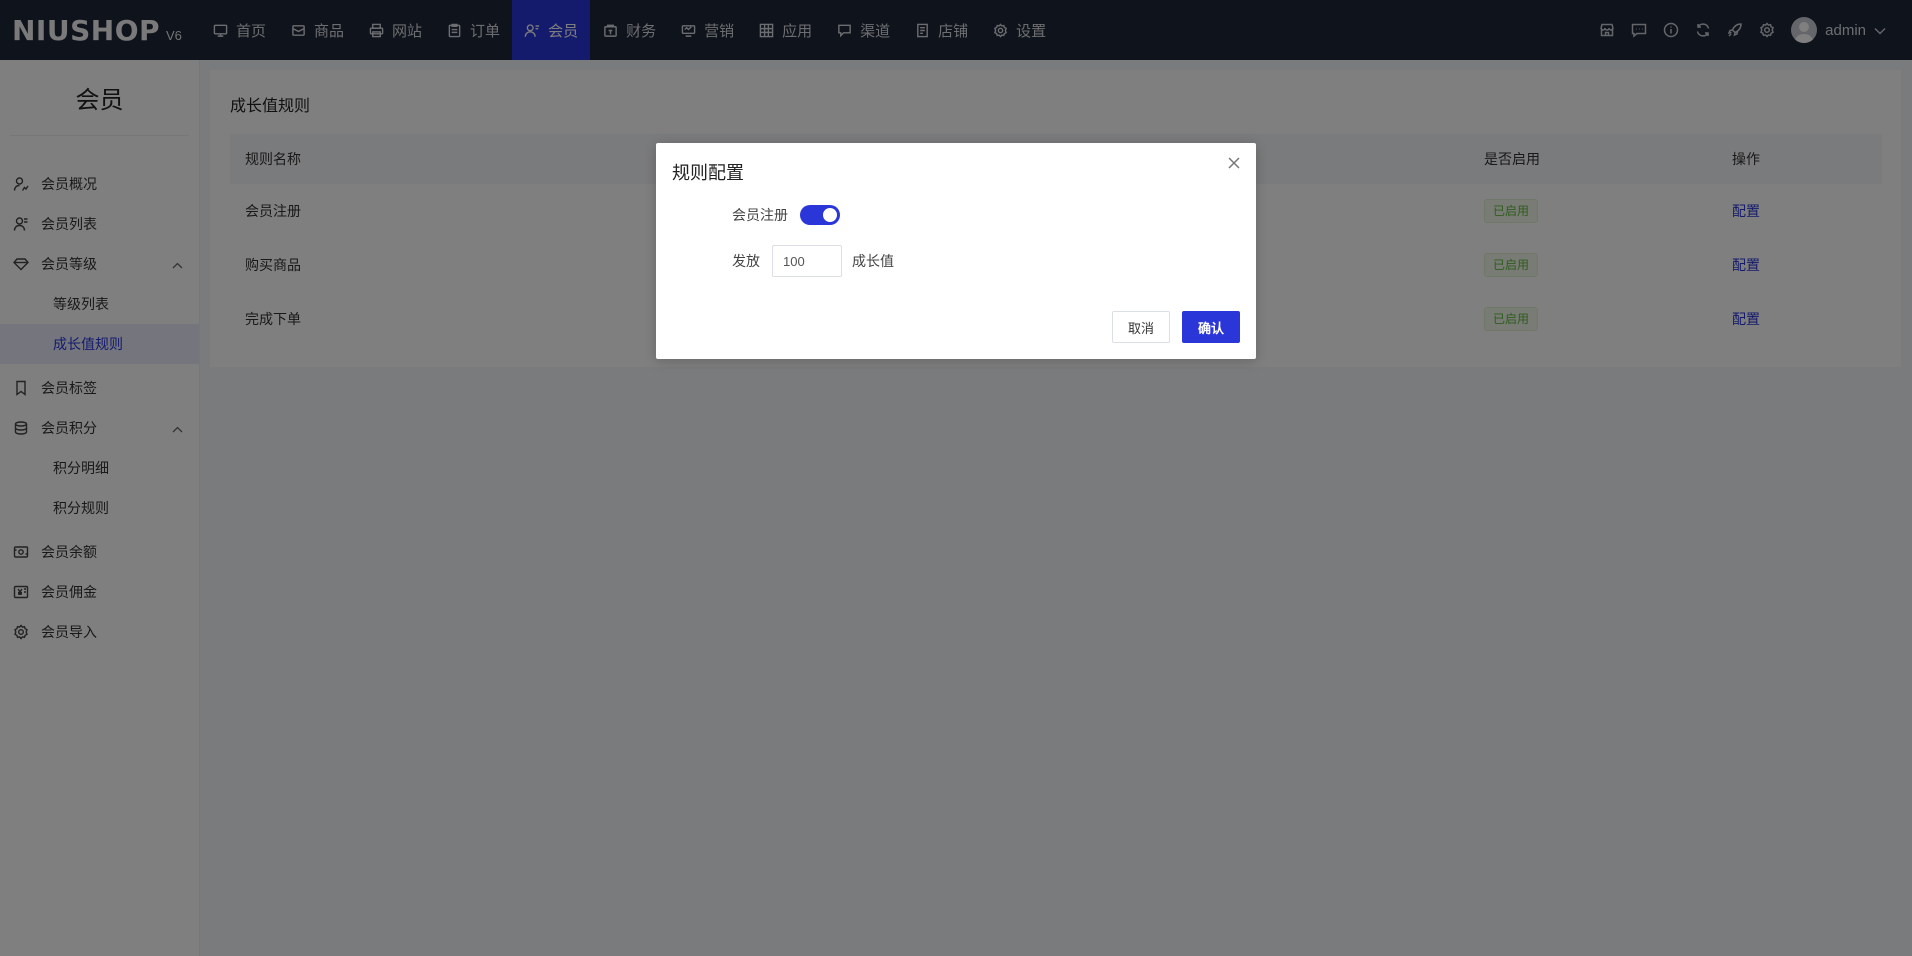 Image resolution: width=1912 pixels, height=956 pixels. Describe the element at coordinates (807, 261) in the screenshot. I see `growth-amount-input` at that location.